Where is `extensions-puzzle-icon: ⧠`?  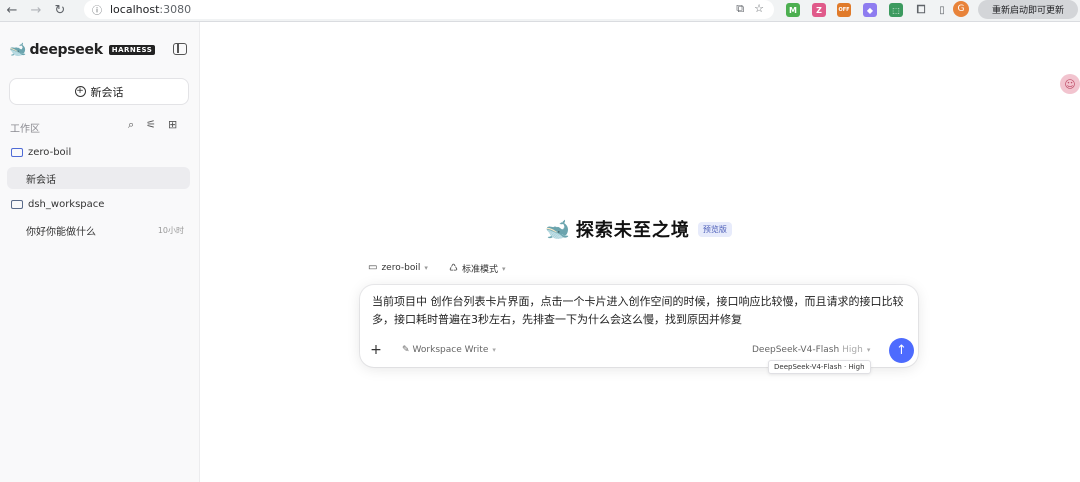 extensions-puzzle-icon: ⧠ is located at coordinates (921, 10).